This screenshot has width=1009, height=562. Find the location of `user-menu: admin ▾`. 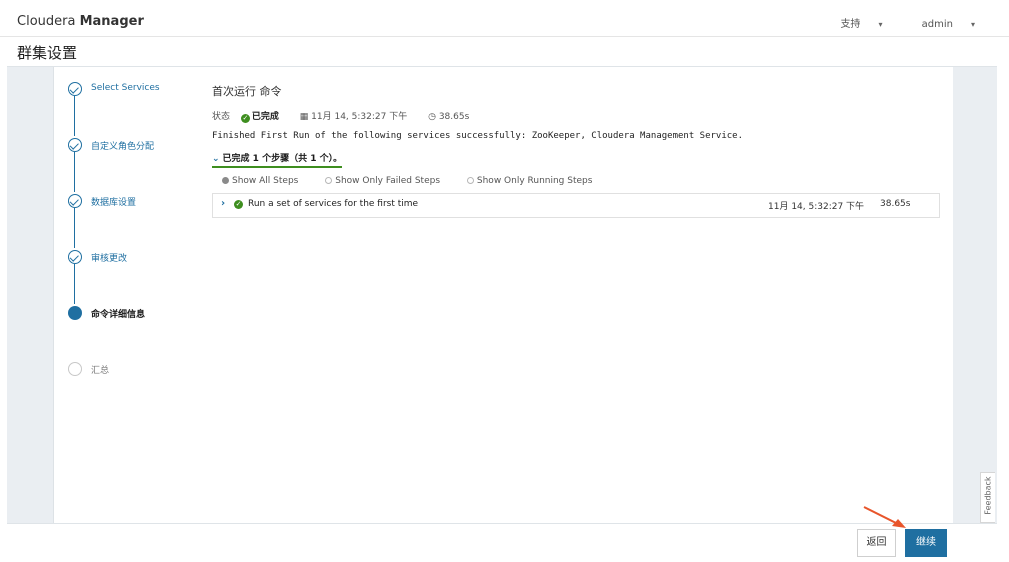

user-menu: admin ▾ is located at coordinates (939, 24).